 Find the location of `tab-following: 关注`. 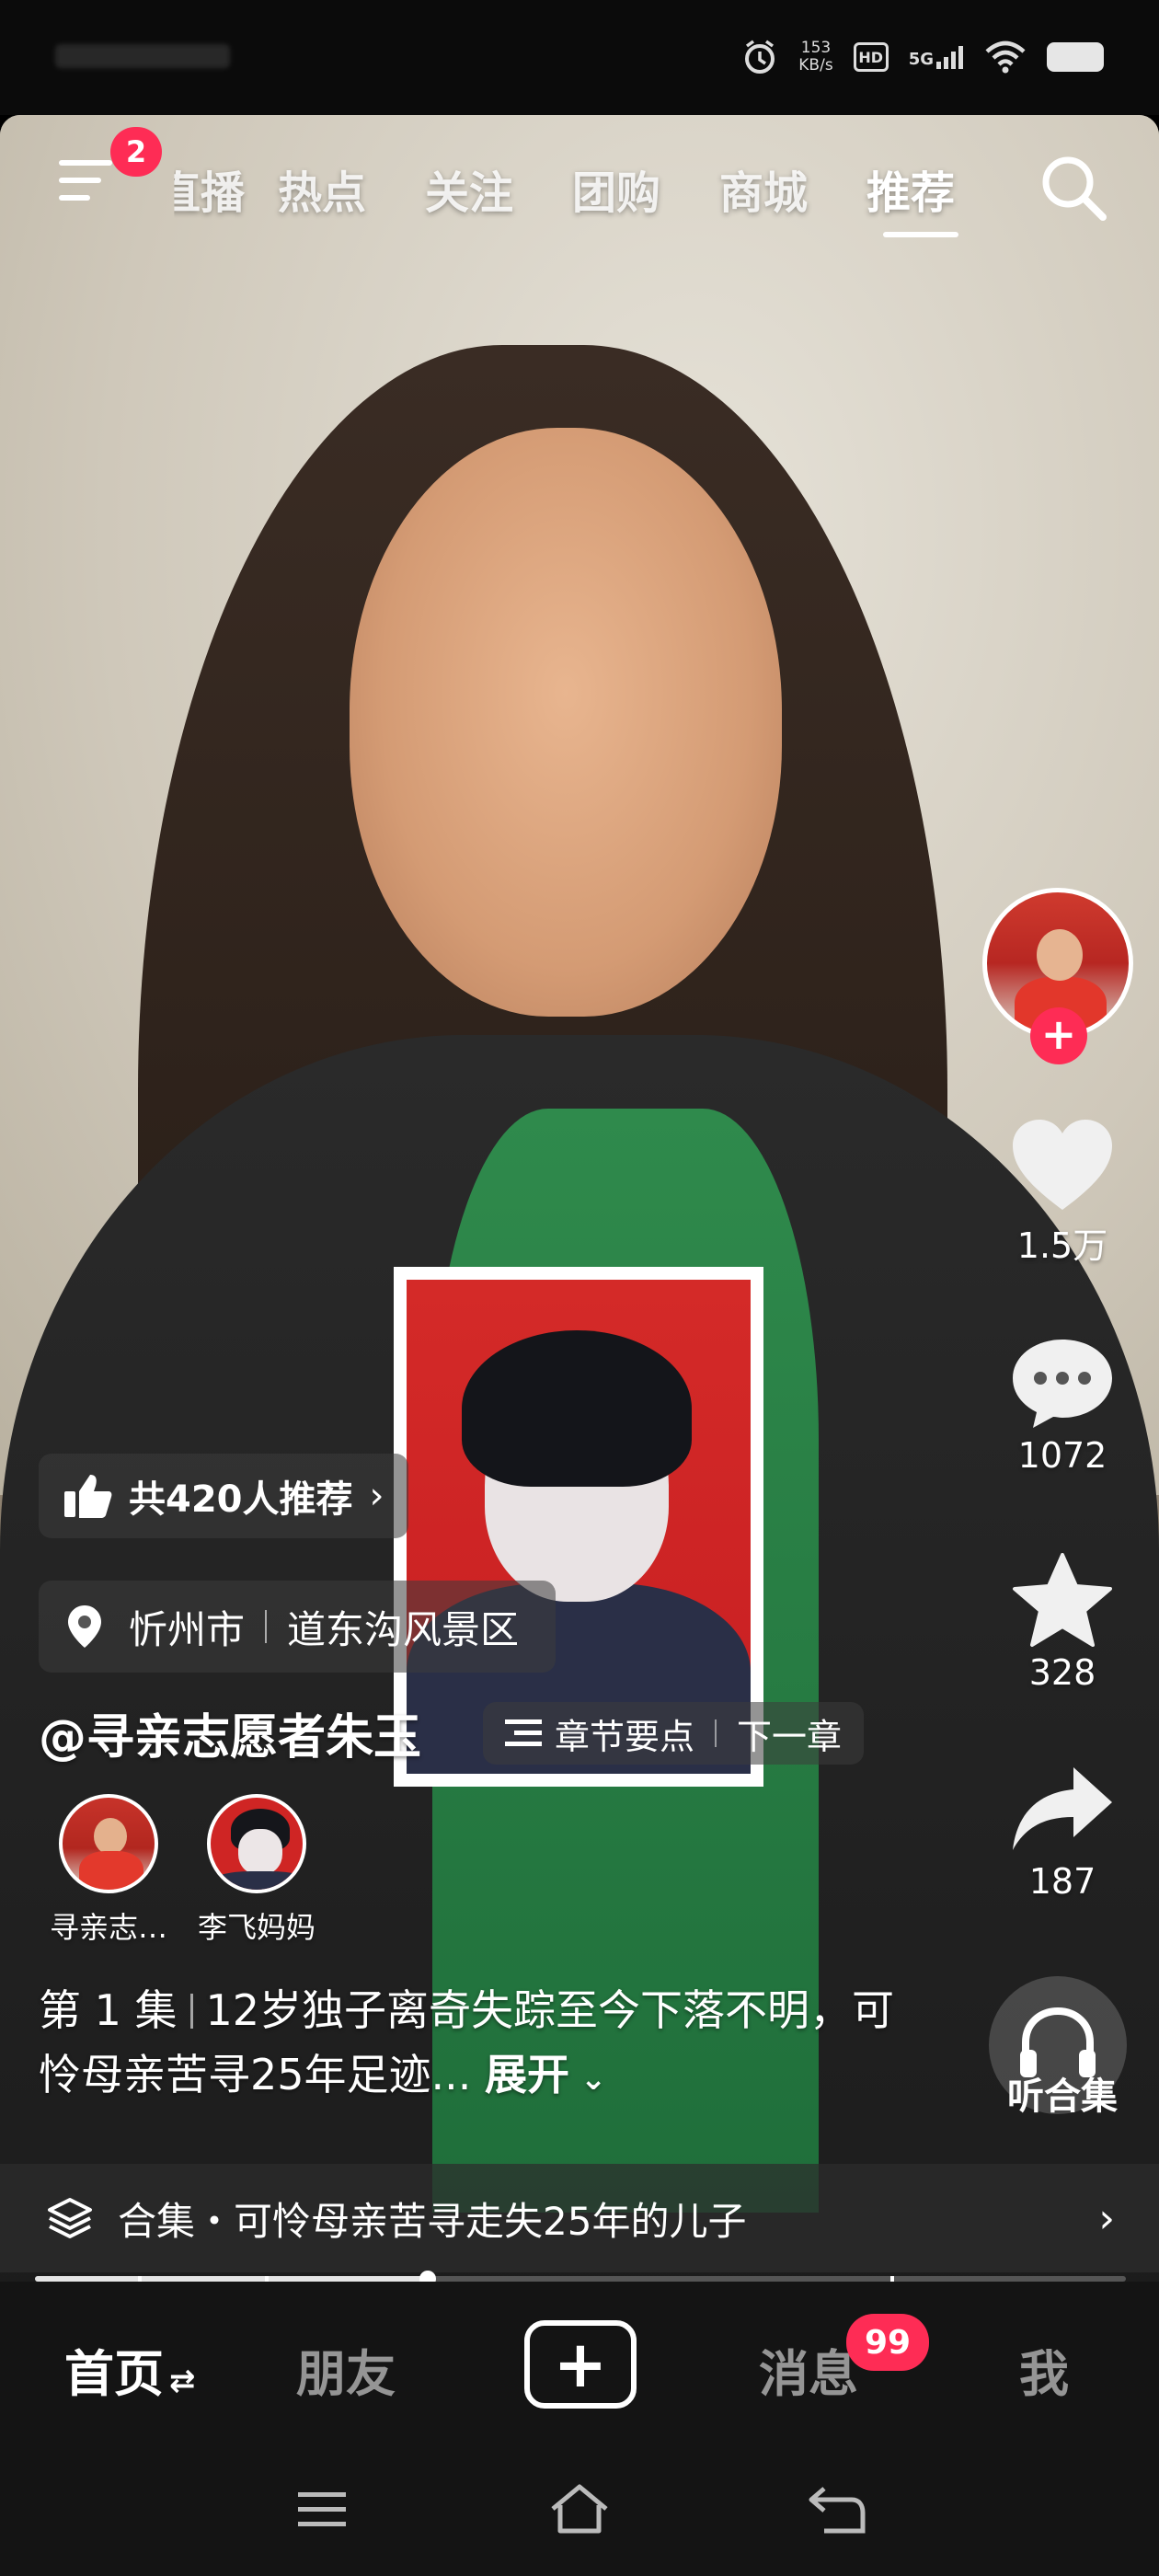

tab-following: 关注 is located at coordinates (469, 188).